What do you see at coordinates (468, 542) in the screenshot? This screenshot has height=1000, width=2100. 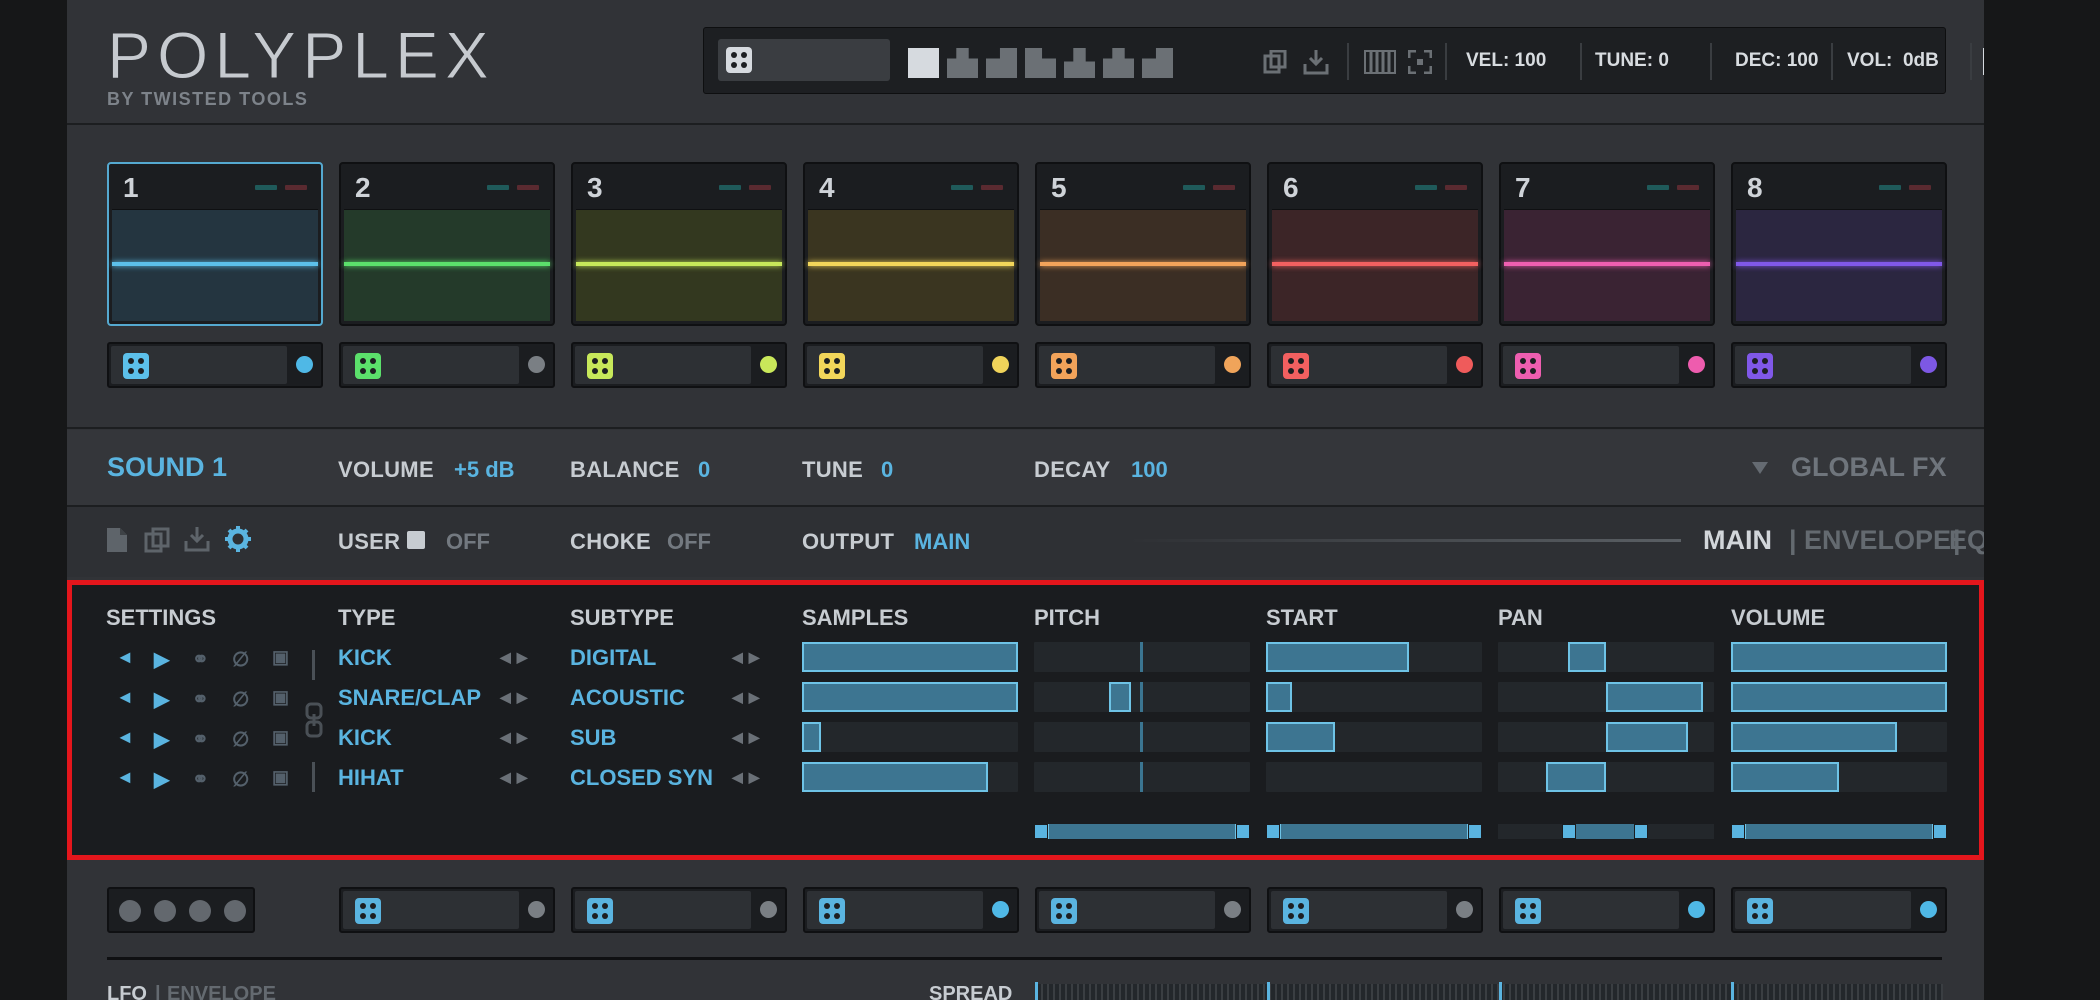 I see `user-value: OFF` at bounding box center [468, 542].